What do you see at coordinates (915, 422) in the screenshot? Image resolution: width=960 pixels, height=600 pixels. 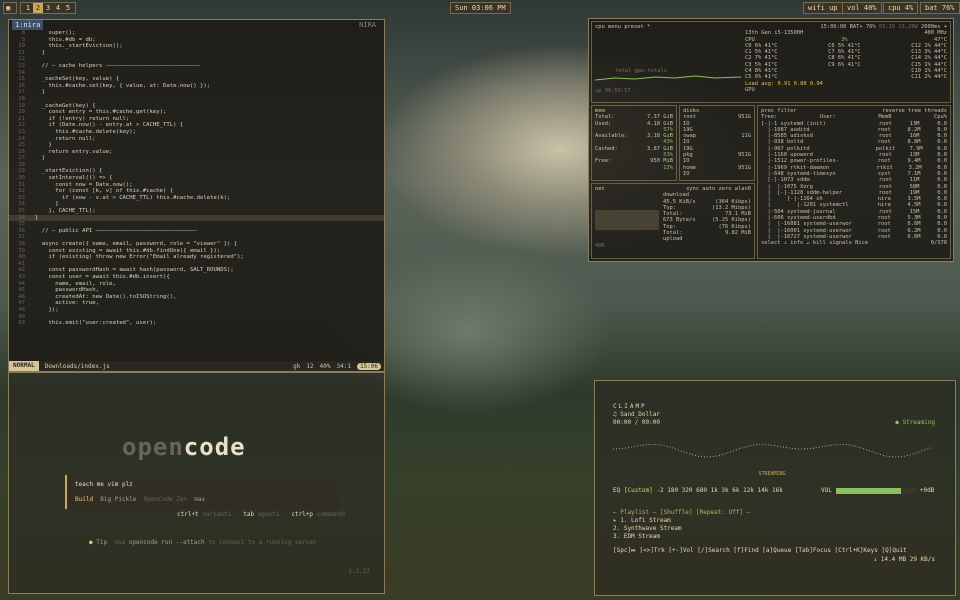 I see `stream-status: ● Streaming` at bounding box center [915, 422].